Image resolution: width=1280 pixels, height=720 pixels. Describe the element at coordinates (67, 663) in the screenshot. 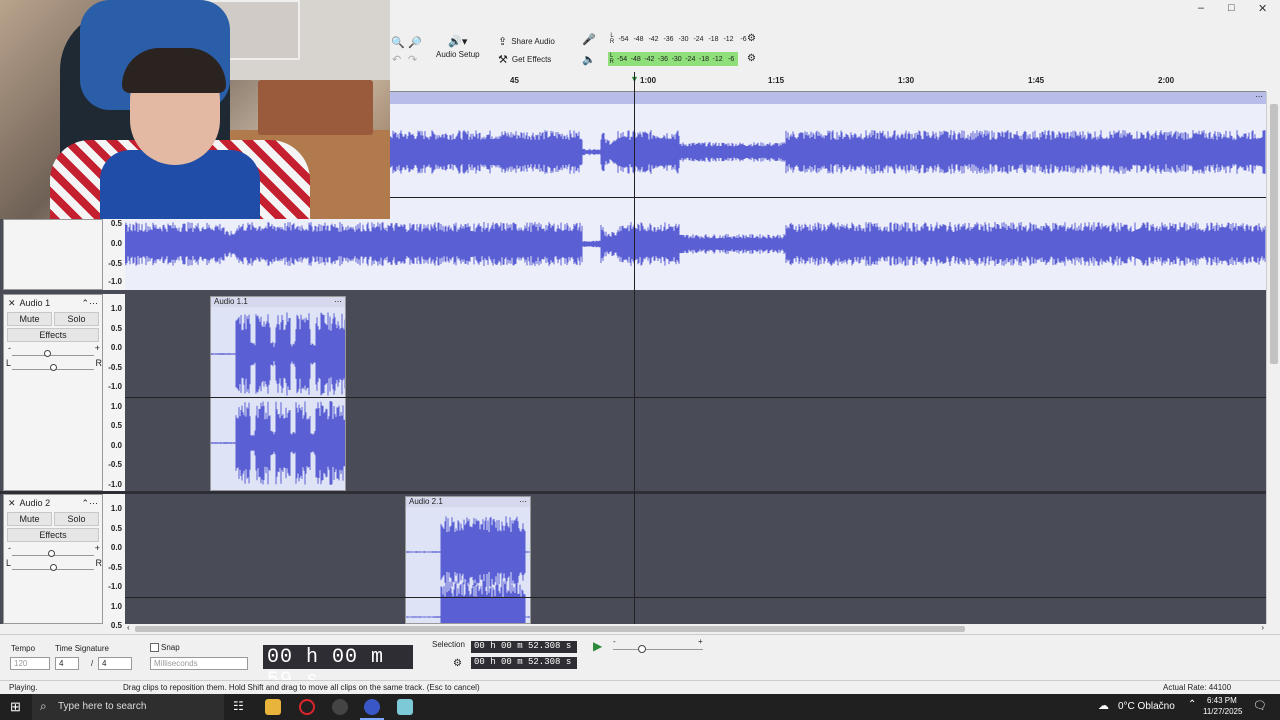

I see `time-sig-numerator: 4` at that location.